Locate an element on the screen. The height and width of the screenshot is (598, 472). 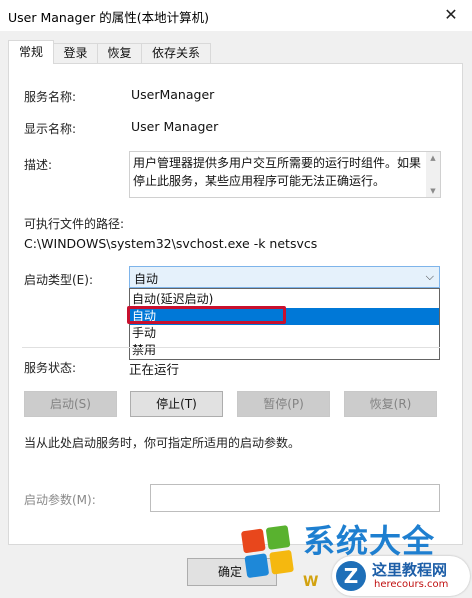
startup-type-select: 自动 ⌵ is located at coordinates (284, 277).